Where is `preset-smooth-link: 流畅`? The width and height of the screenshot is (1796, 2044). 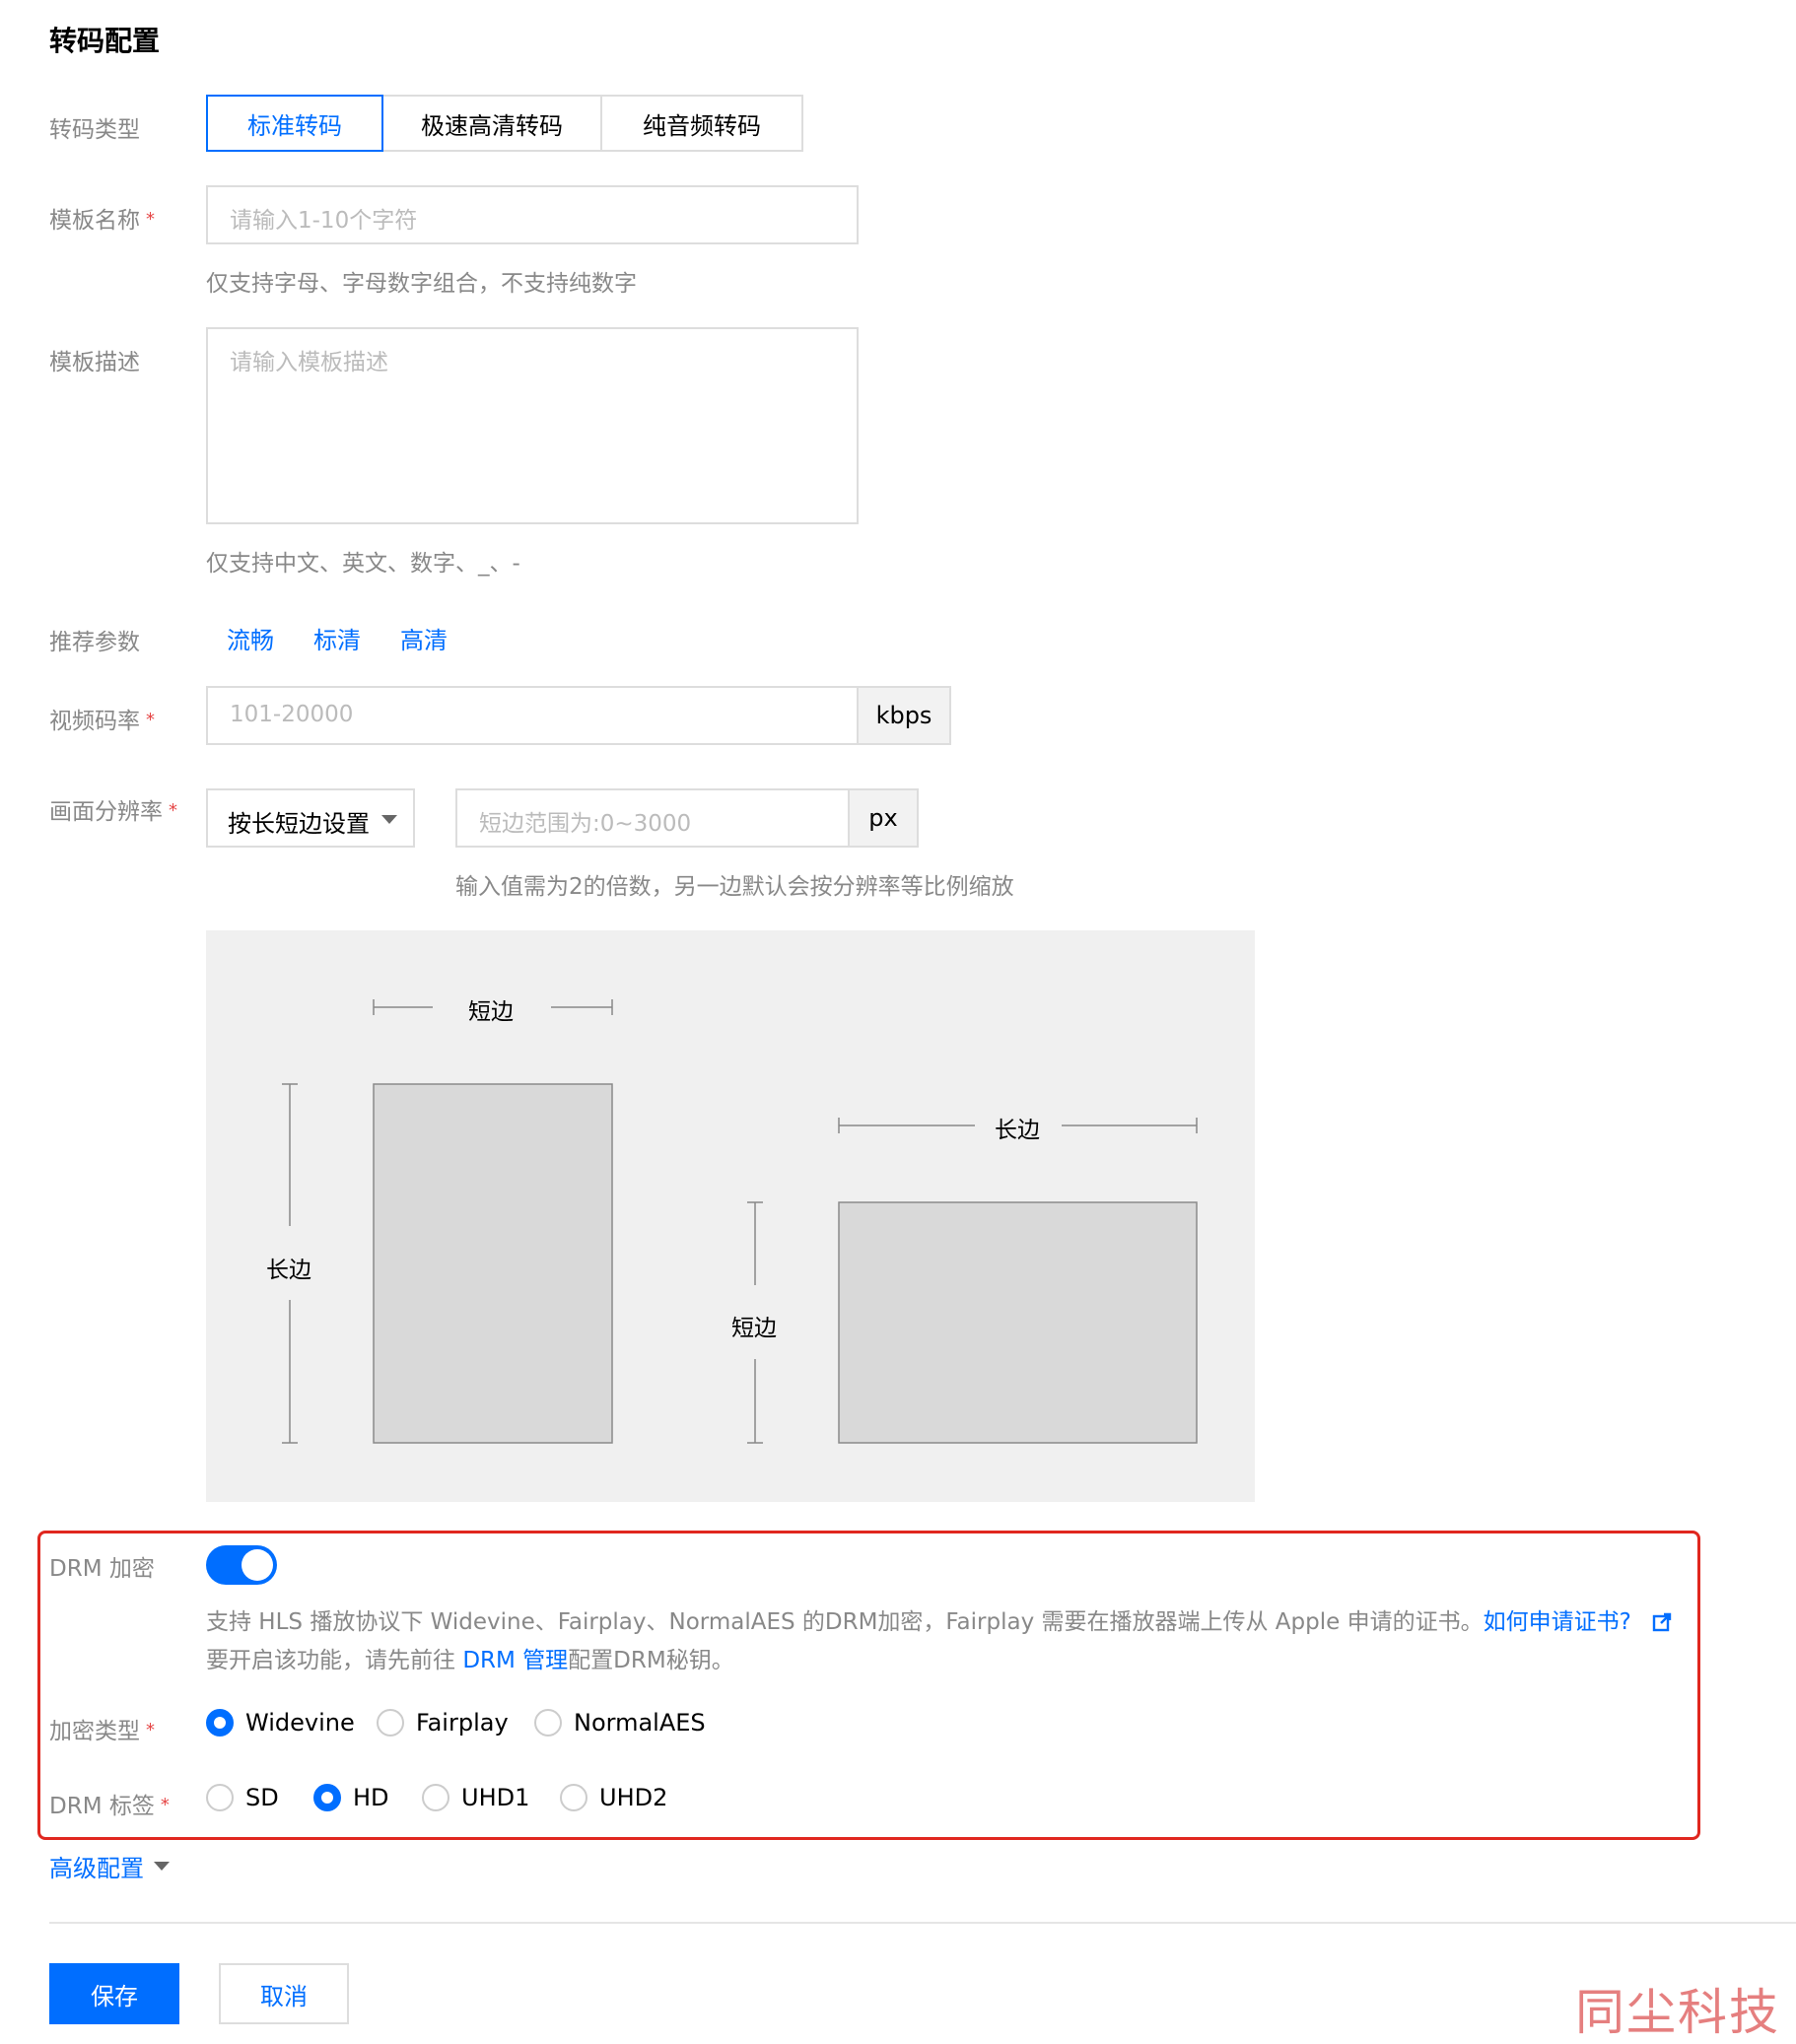 preset-smooth-link: 流畅 is located at coordinates (250, 638).